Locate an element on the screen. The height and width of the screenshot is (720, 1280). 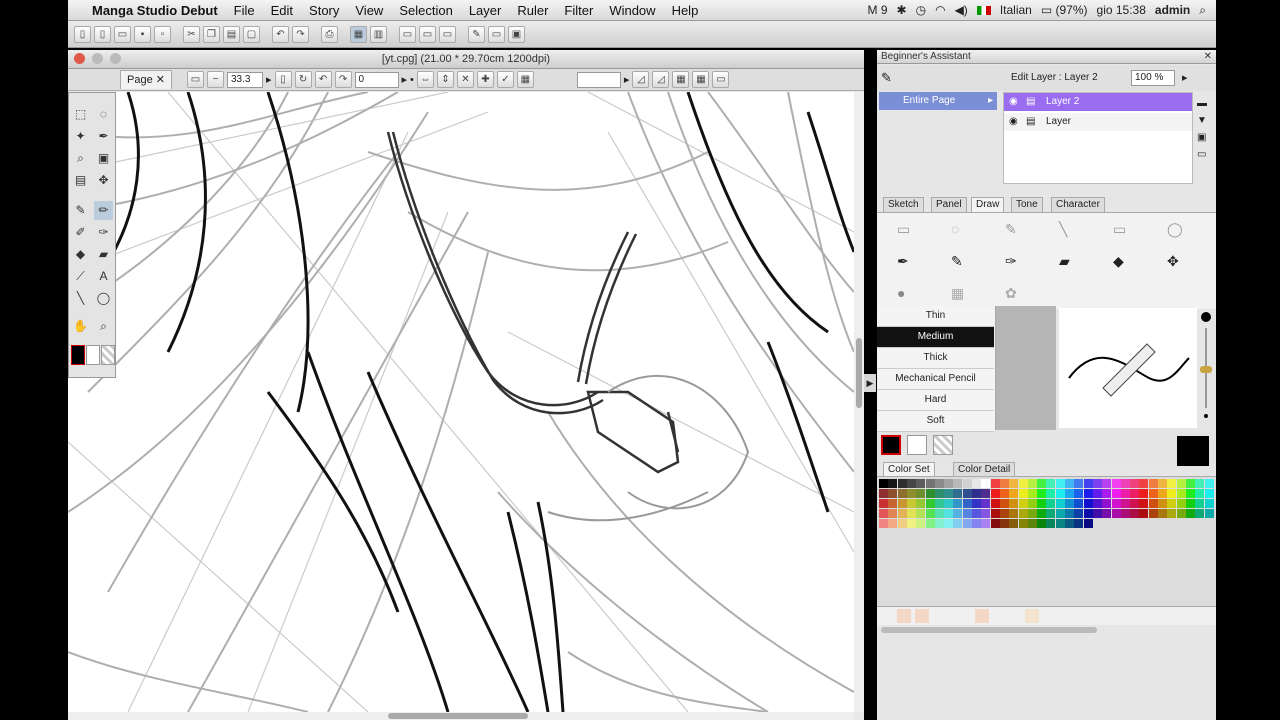
ellipse-tool-icon: ◯ is located at coordinates (1175, 229).